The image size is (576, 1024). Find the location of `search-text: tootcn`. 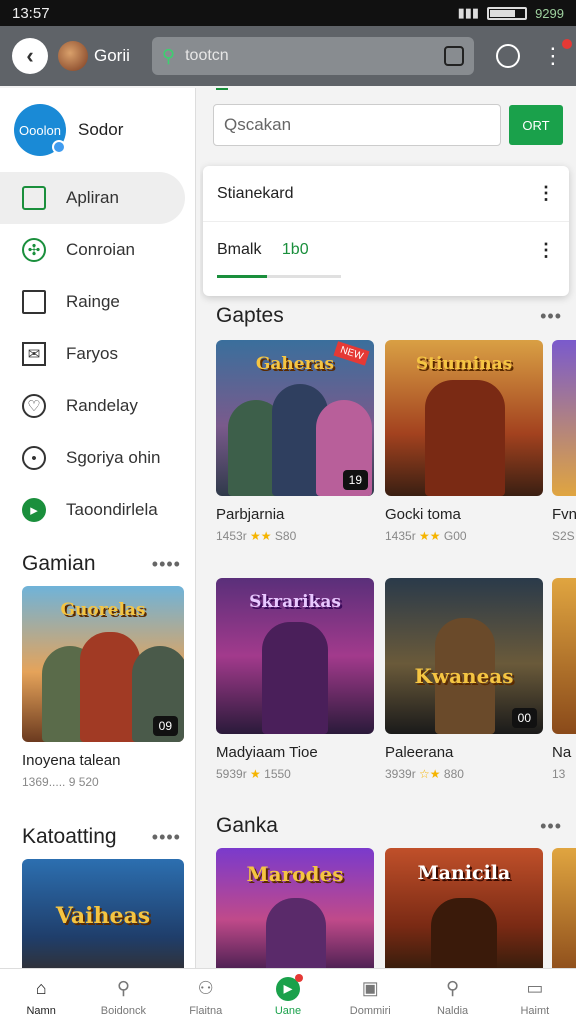

search-text: tootcn is located at coordinates (207, 55).